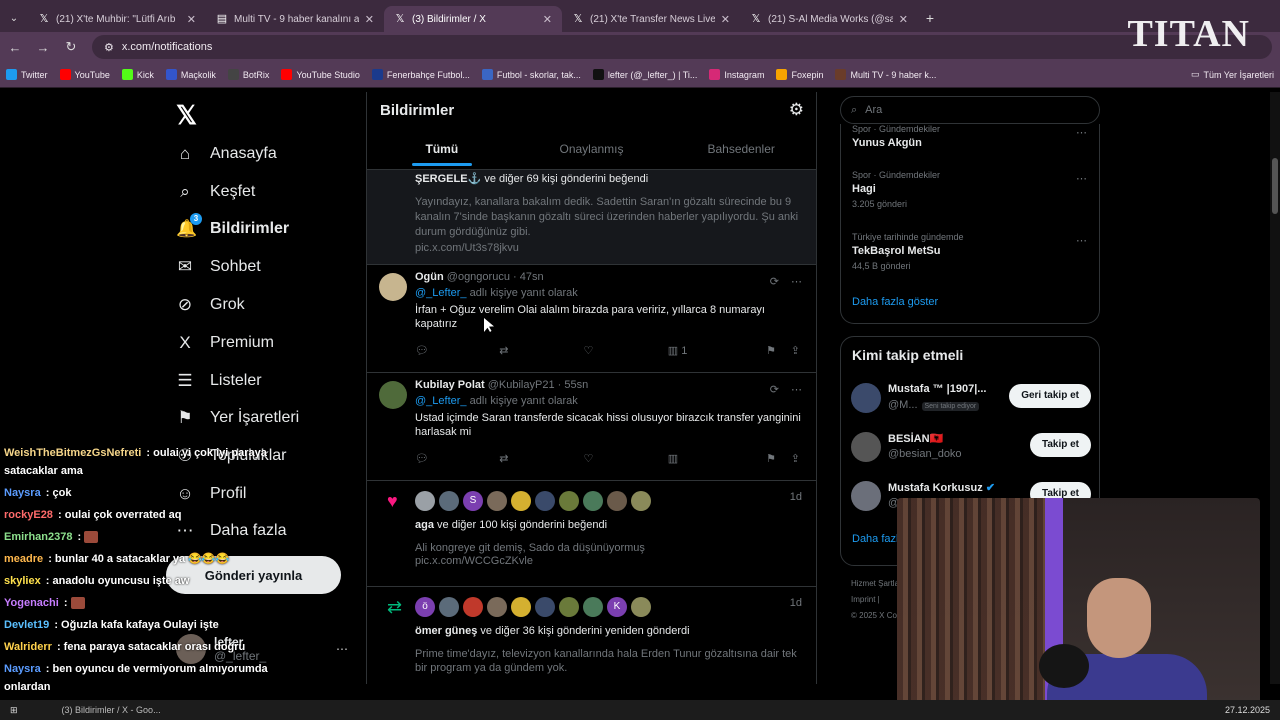  Describe the element at coordinates (218, 381) in the screenshot. I see `nav-item-list: ☰ Listeler` at that location.